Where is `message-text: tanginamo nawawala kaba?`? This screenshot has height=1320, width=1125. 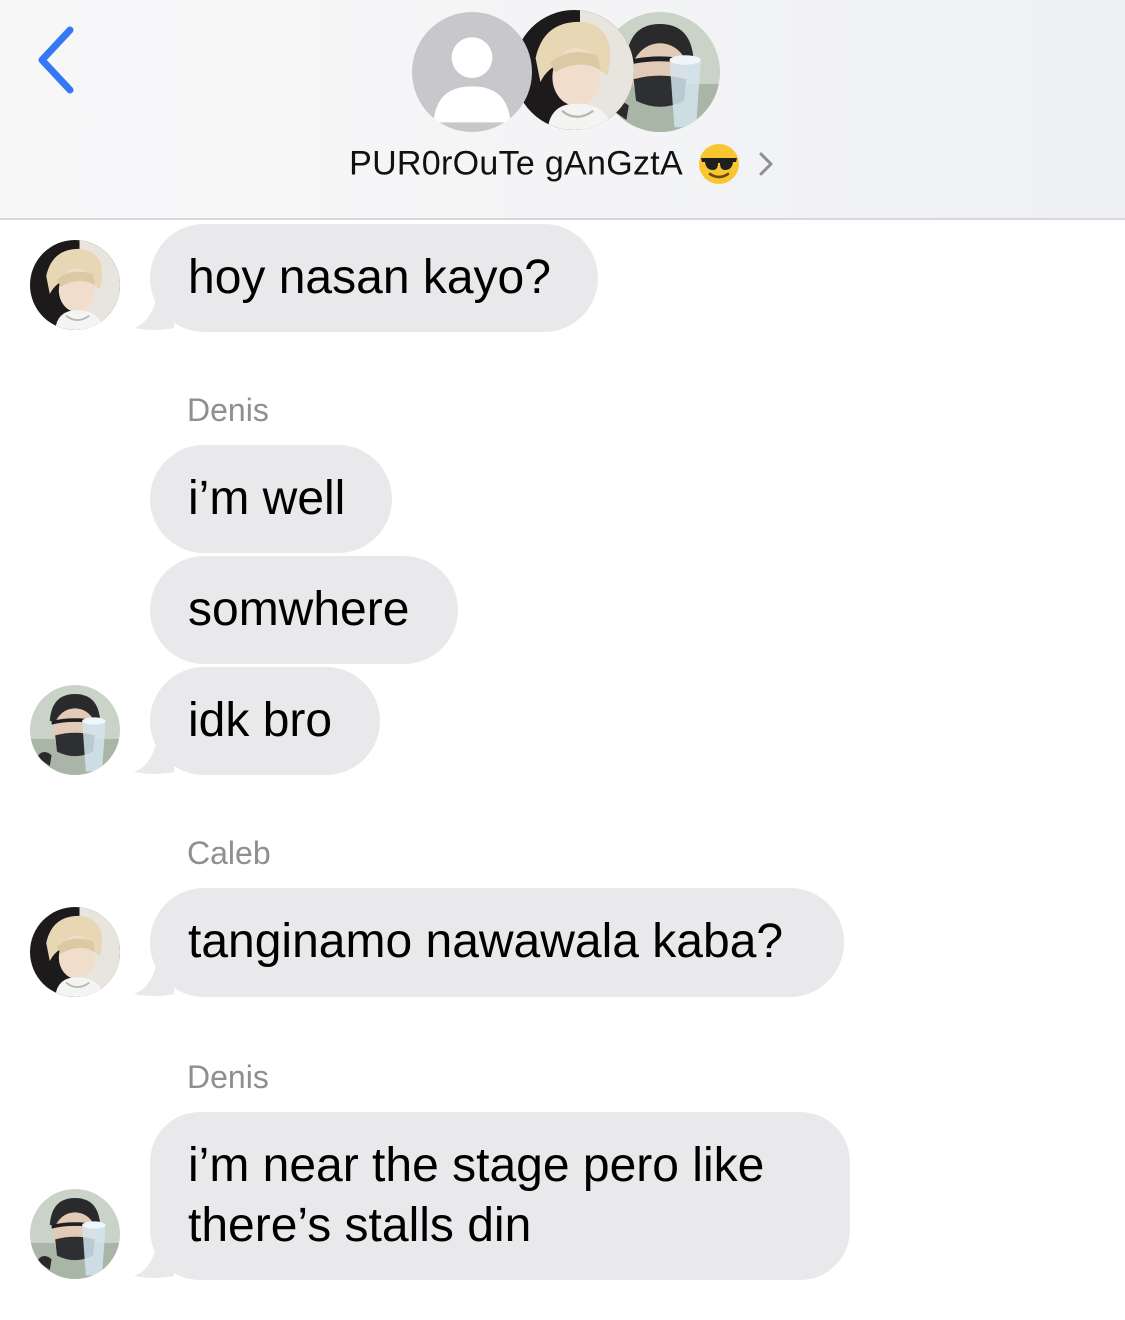
message-text: tanginamo nawawala kaba? is located at coordinates (486, 941).